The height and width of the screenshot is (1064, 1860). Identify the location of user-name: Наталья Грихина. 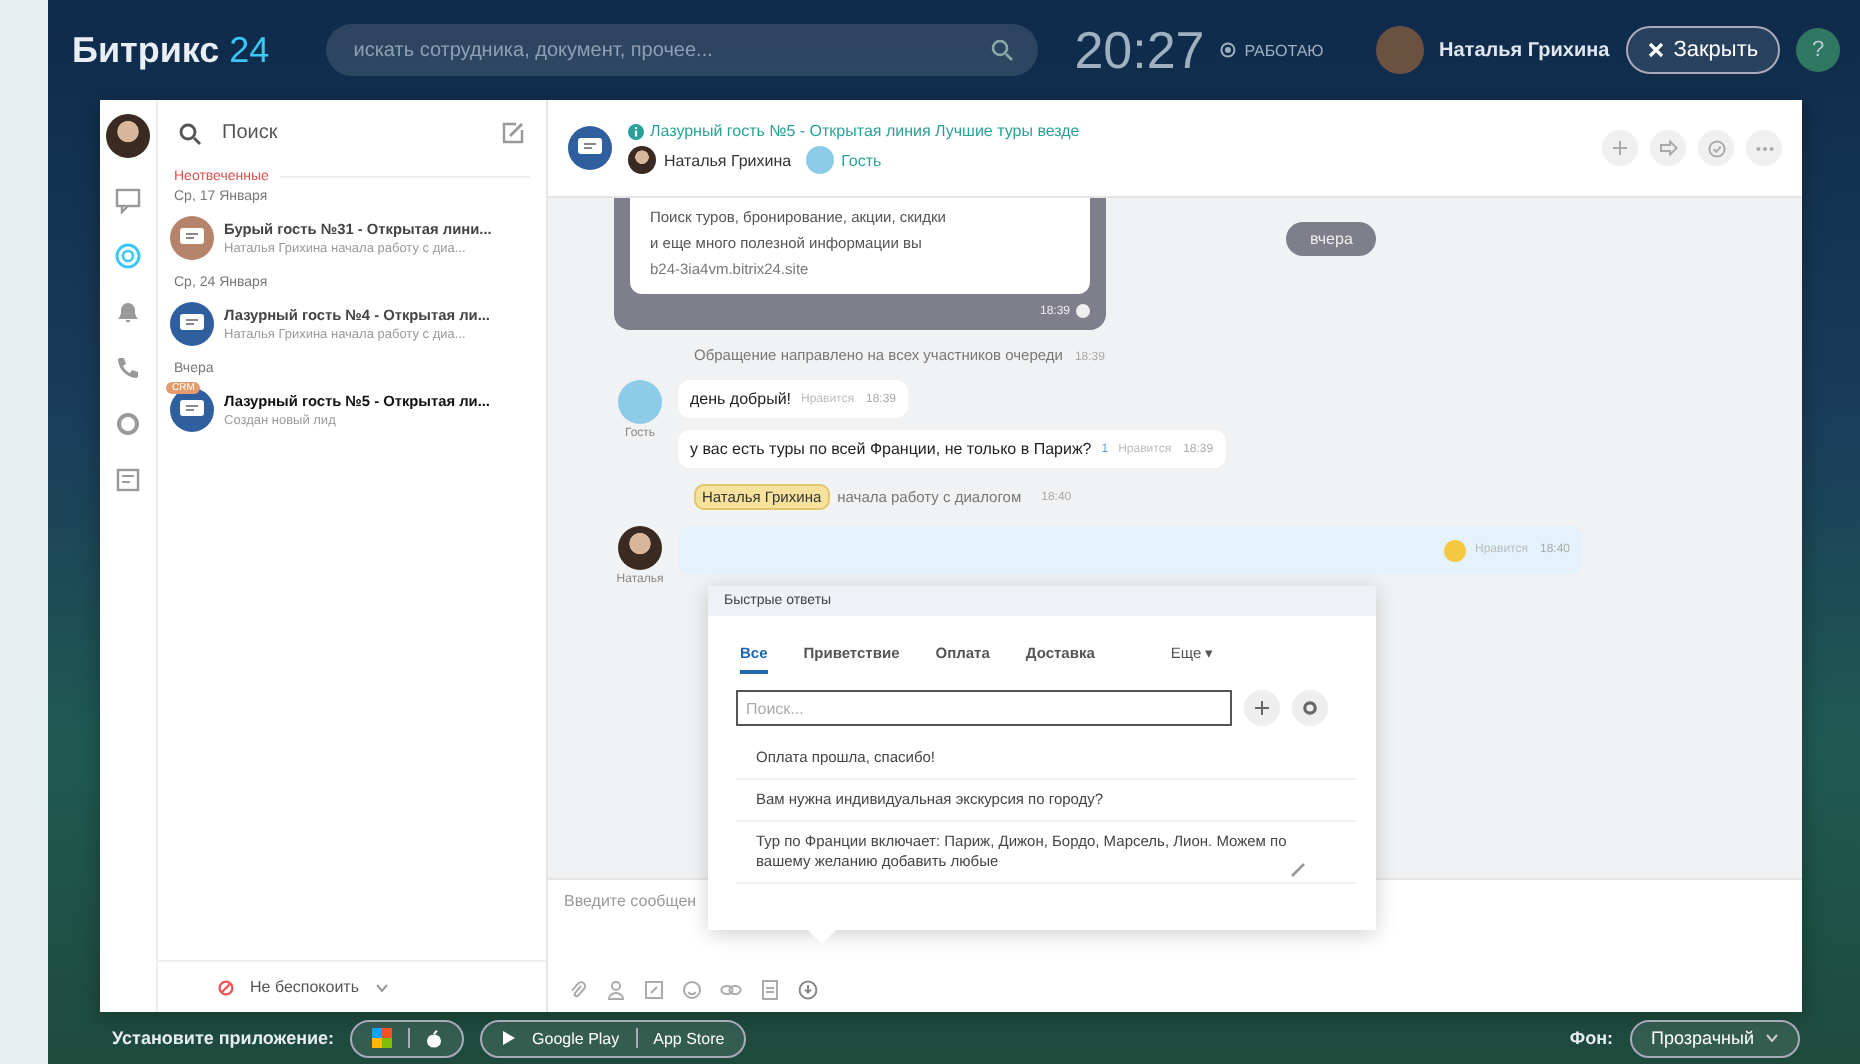
(1524, 50).